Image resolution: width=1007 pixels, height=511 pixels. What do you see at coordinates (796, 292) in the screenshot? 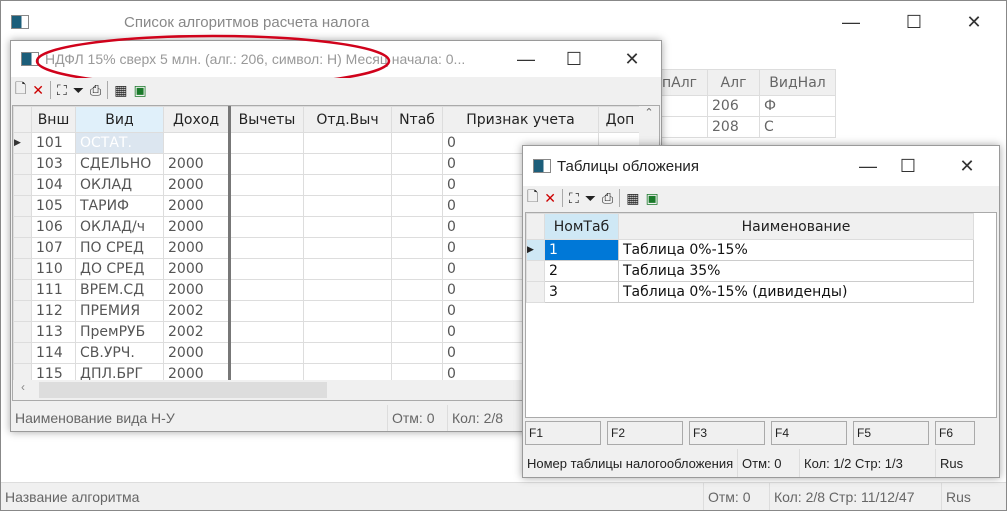
I see `table-cell: Таблица 0%-15% (дивиденды)` at bounding box center [796, 292].